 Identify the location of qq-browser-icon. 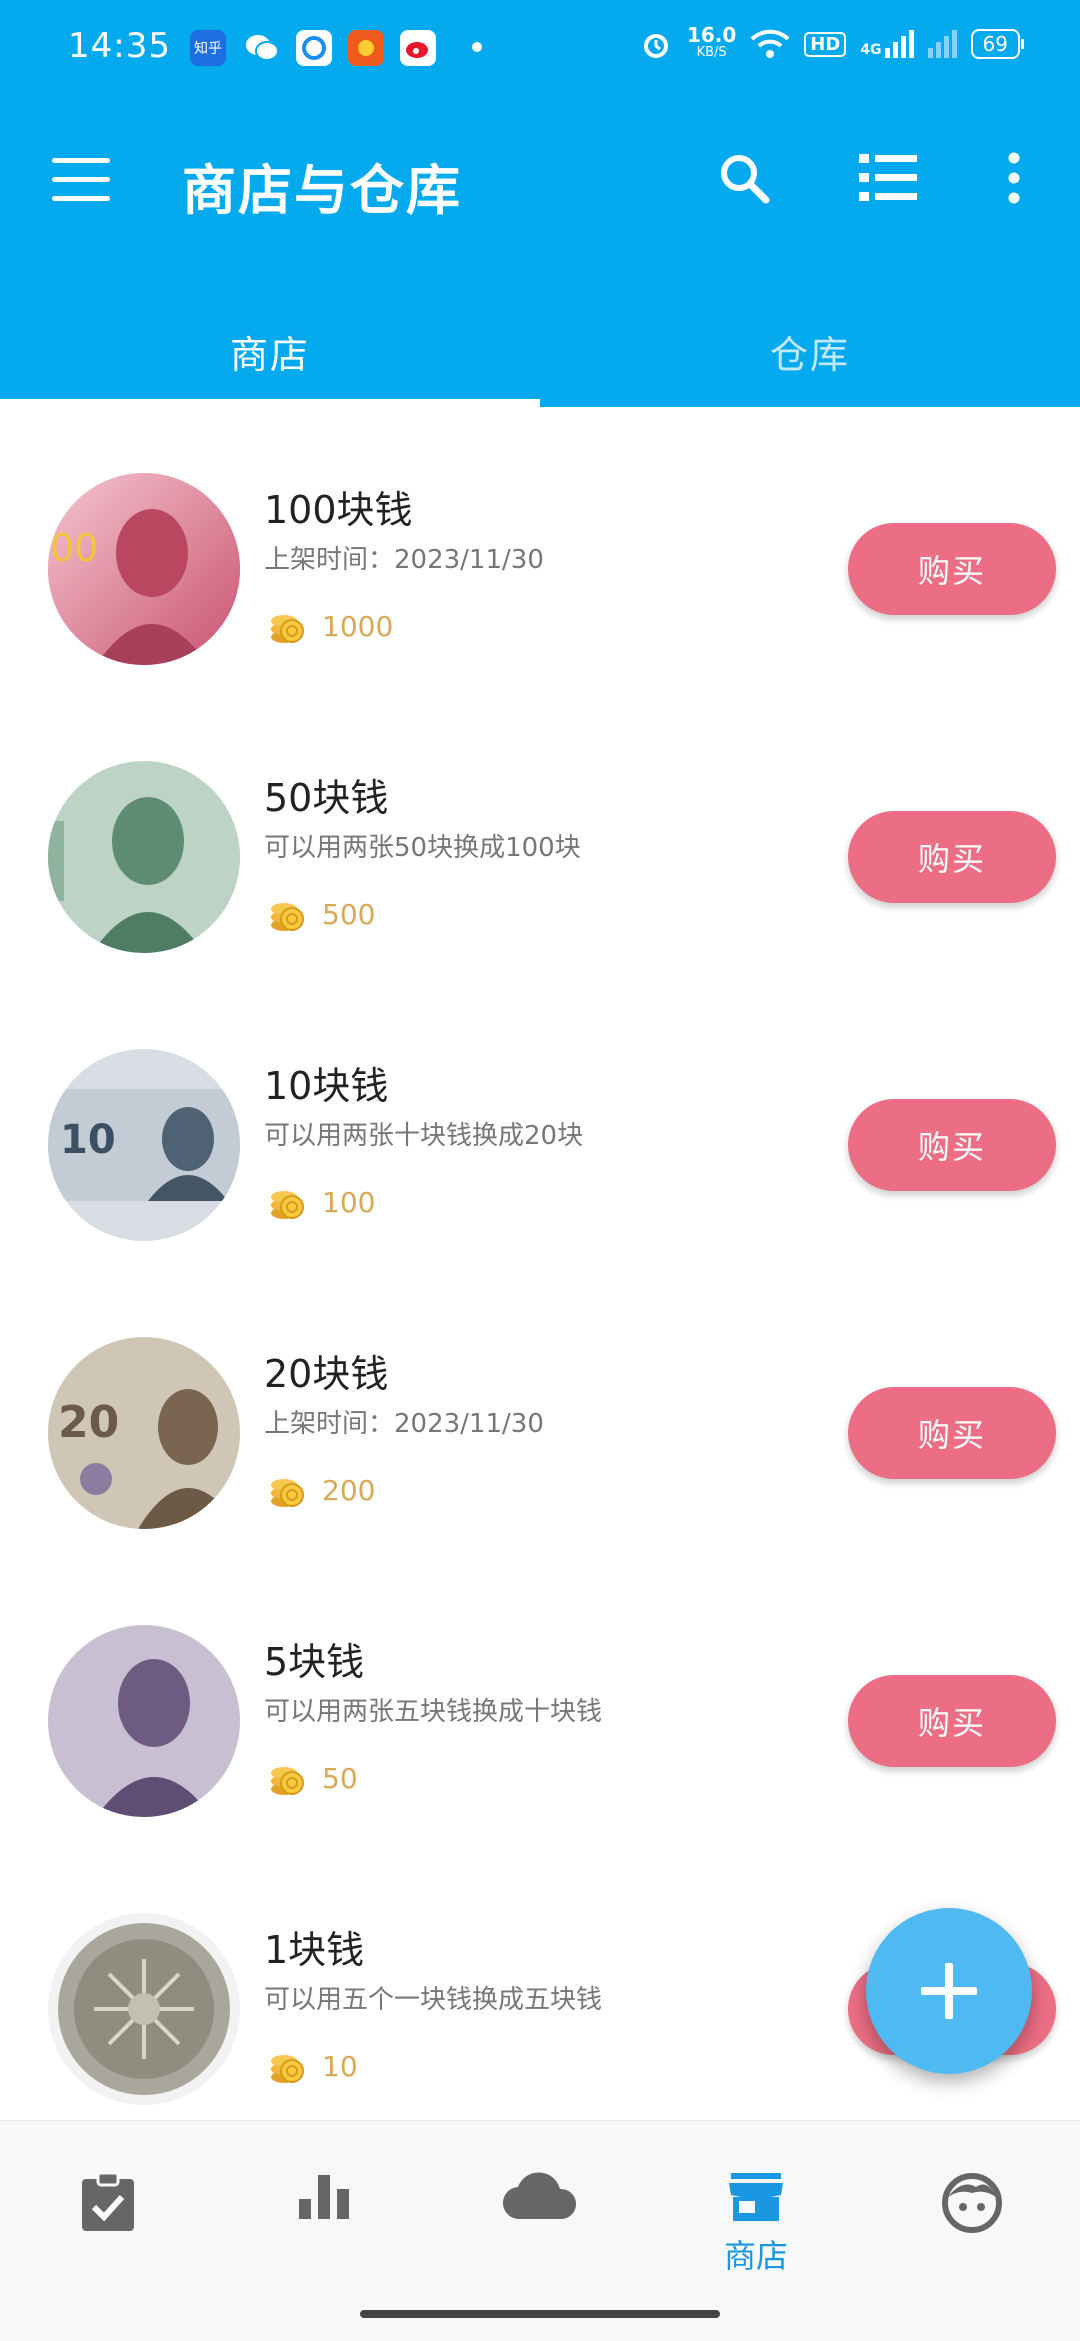
(314, 48).